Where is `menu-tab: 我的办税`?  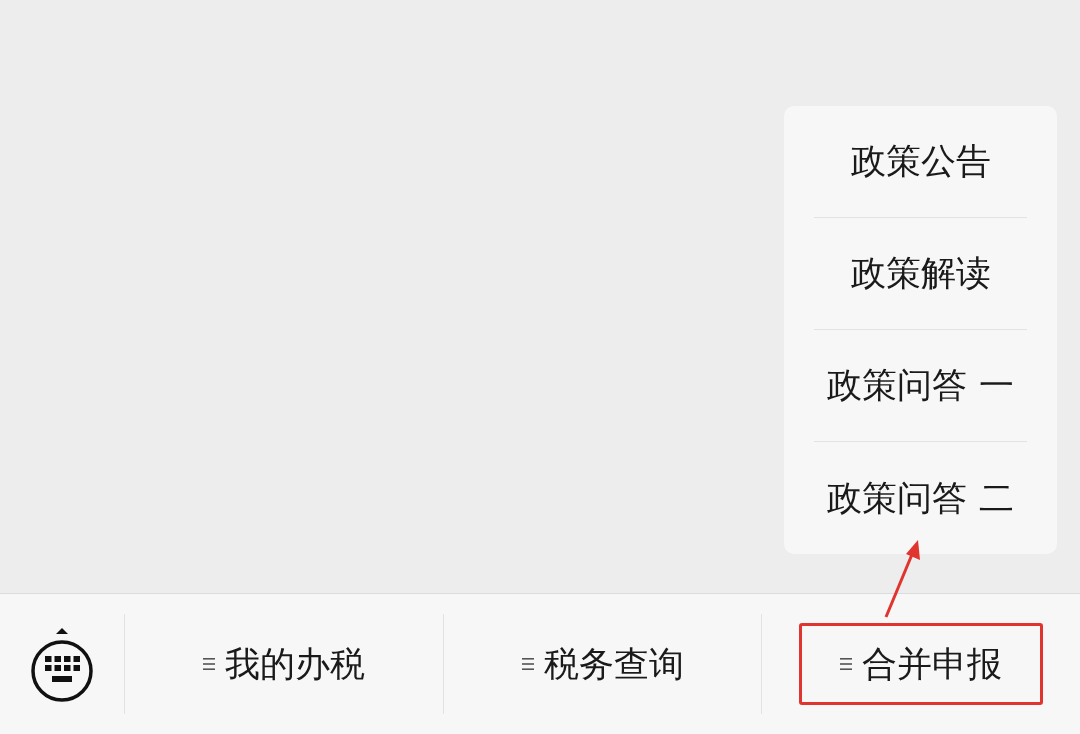 menu-tab: 我的办税 is located at coordinates (283, 664).